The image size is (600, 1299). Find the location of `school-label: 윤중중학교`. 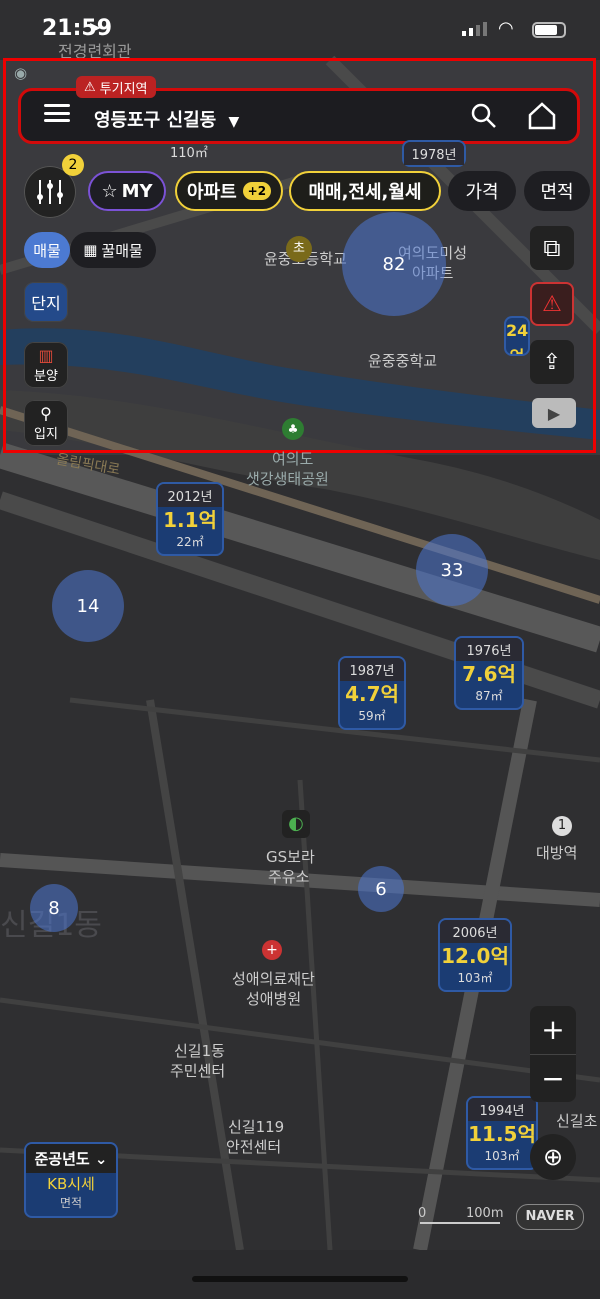

school-label: 윤중중학교 is located at coordinates (403, 361).